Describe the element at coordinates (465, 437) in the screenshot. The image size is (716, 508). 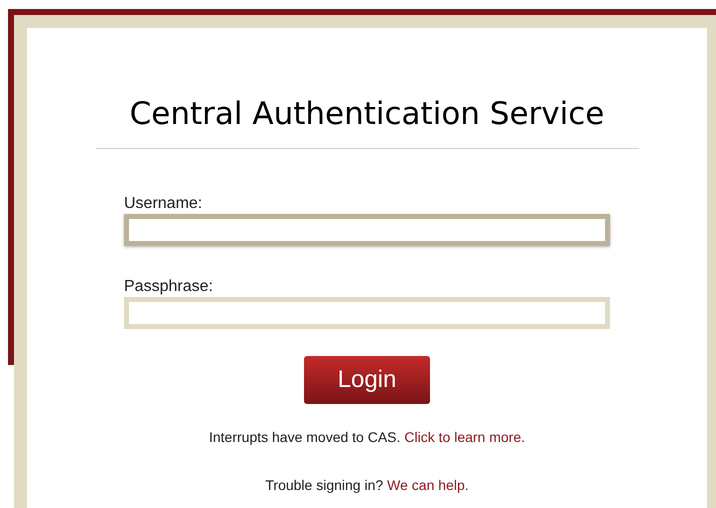
I see `help-link: Click to learn more.` at that location.